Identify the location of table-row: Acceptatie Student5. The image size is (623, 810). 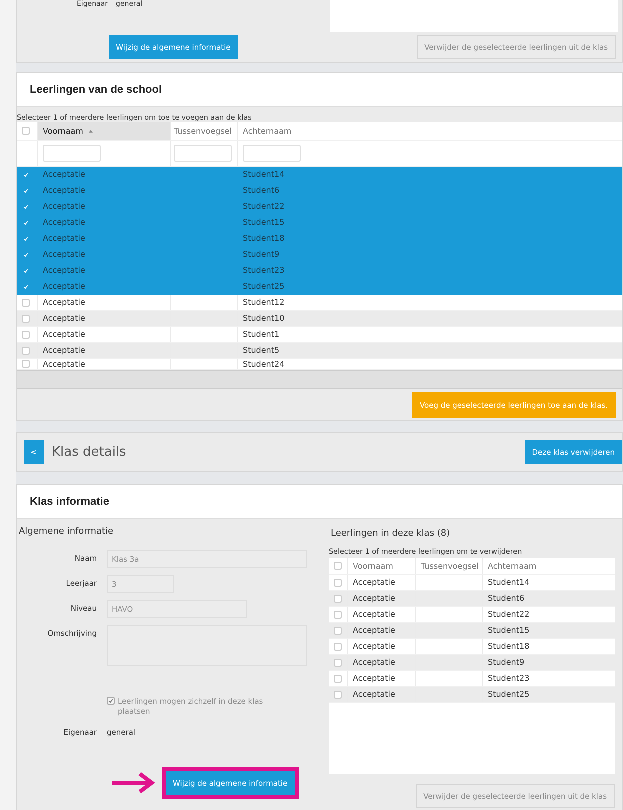
(319, 351).